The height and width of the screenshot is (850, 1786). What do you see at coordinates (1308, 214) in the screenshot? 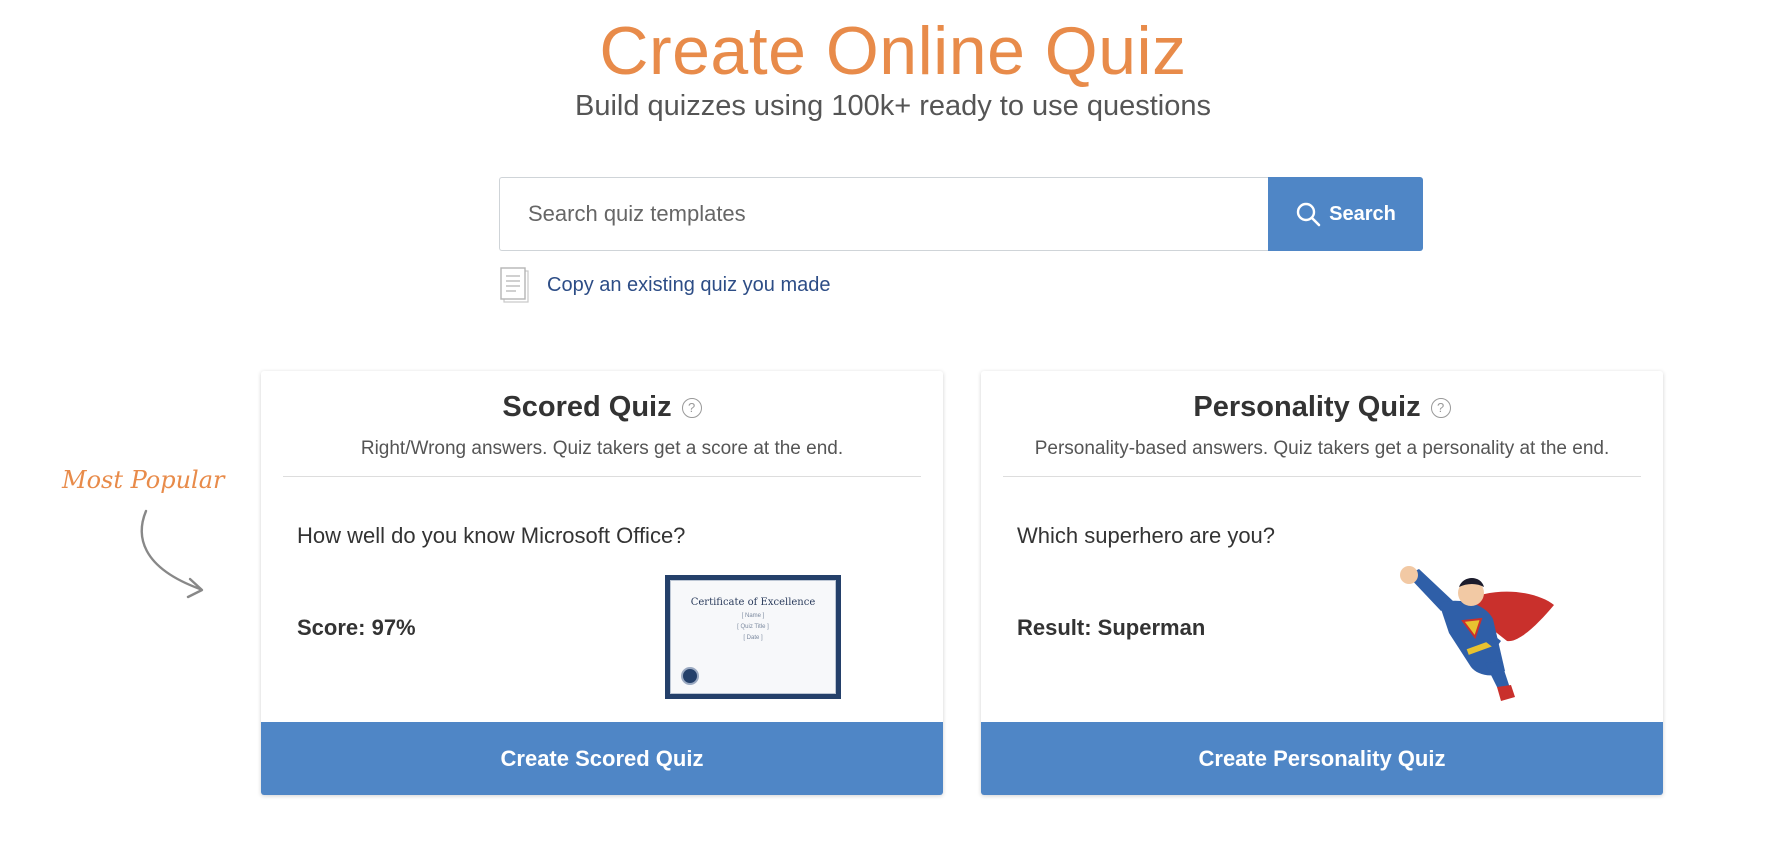
I see `search-icon` at bounding box center [1308, 214].